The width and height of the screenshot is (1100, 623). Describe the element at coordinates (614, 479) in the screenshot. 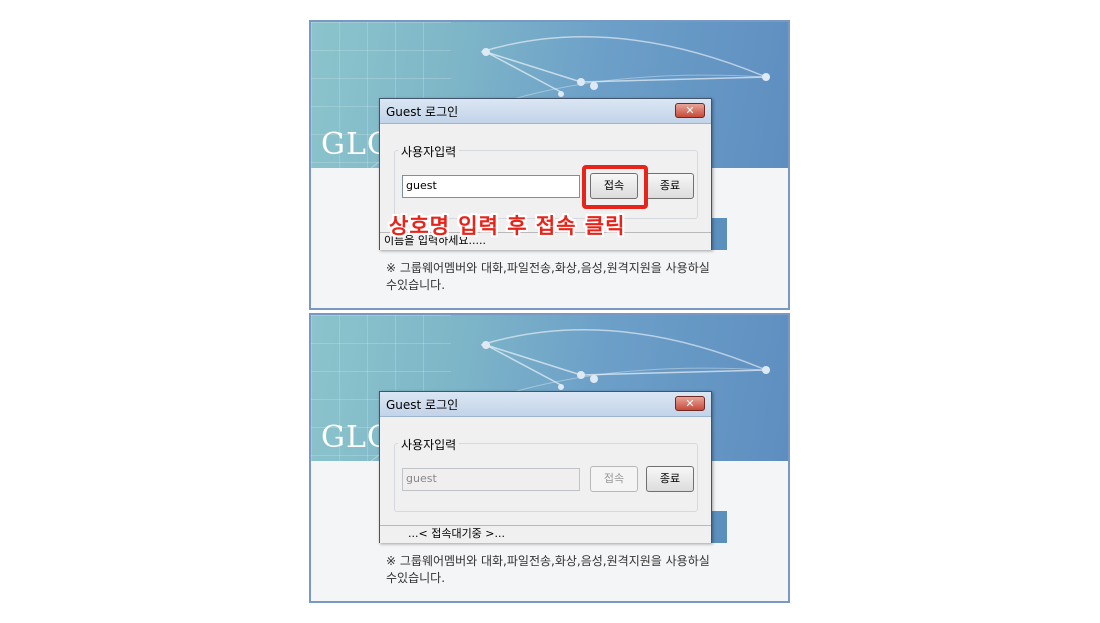

I see `connect-button: 접속` at that location.